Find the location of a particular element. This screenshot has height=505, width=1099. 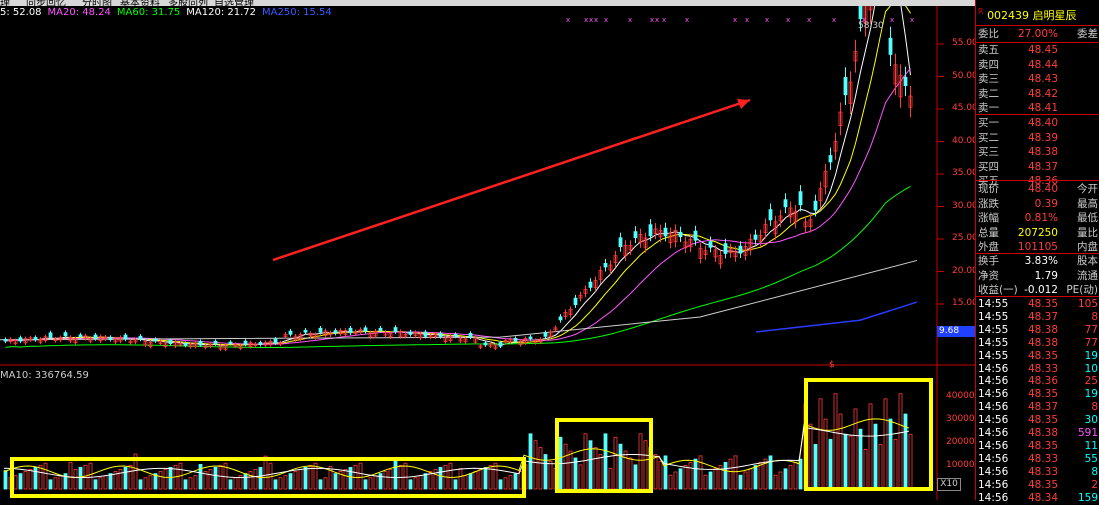

high-price-label: 58.30 is located at coordinates (871, 26).